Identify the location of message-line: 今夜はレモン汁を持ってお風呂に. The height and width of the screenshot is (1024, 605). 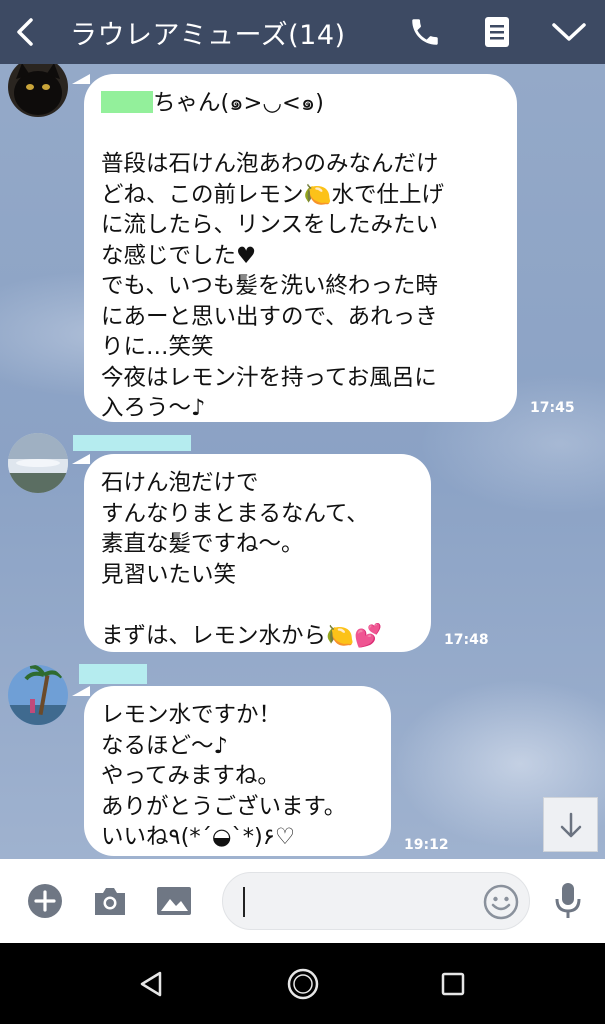
(269, 377).